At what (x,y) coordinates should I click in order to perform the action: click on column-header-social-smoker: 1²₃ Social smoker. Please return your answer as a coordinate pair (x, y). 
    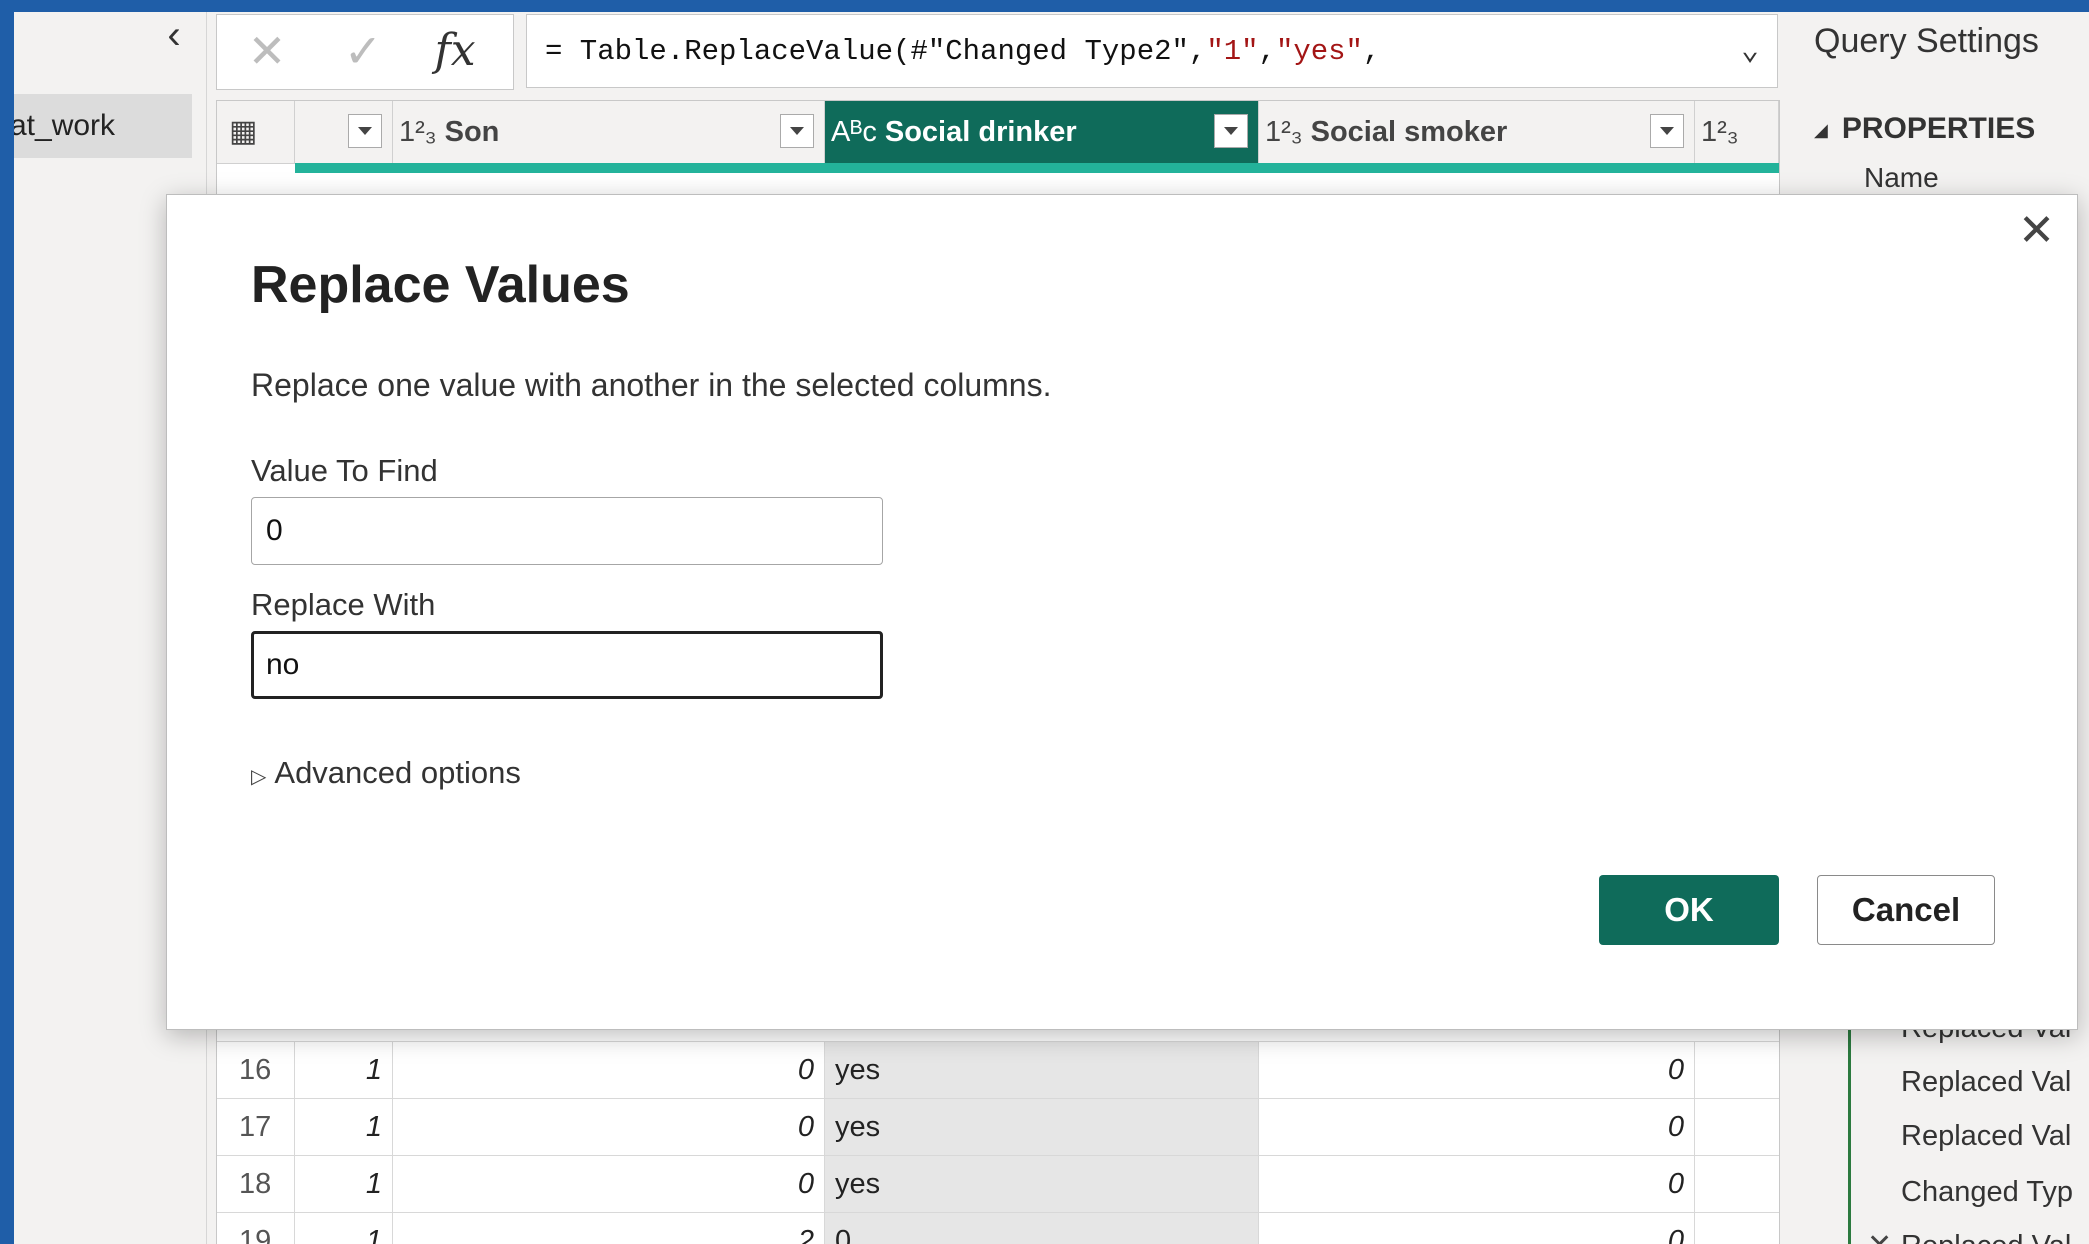
    Looking at the image, I should click on (1477, 132).